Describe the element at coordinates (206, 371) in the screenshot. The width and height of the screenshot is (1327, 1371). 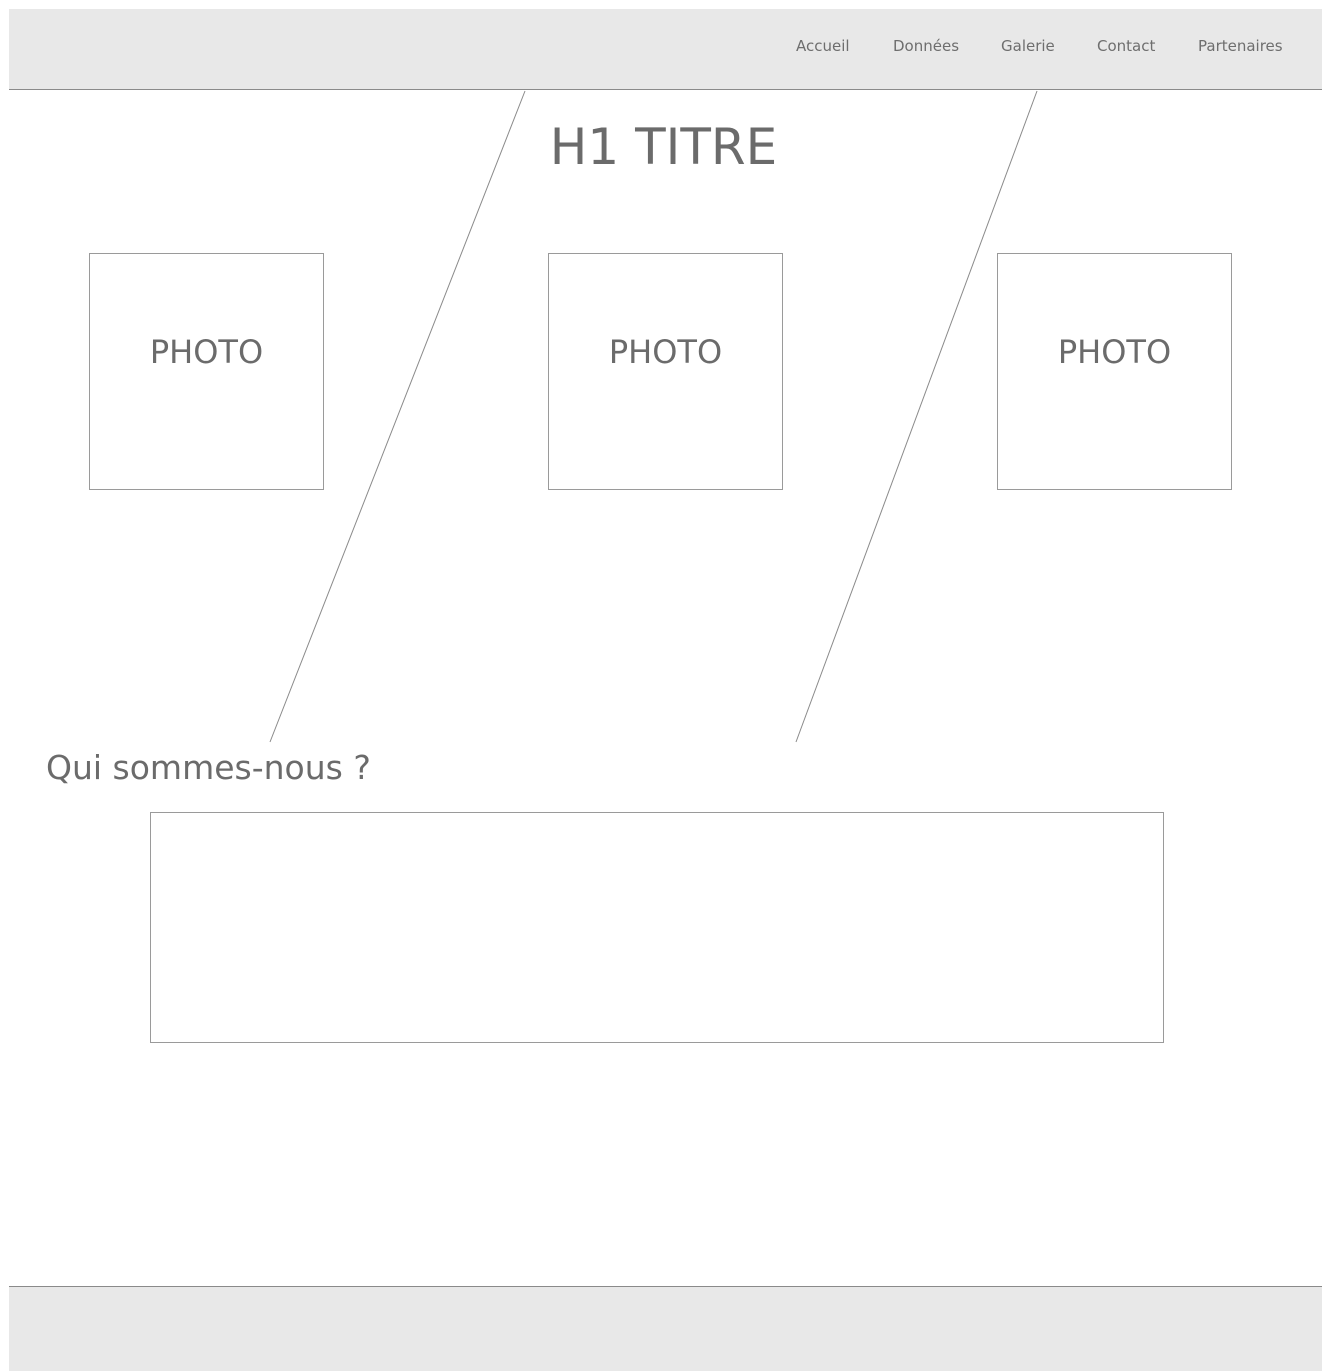
I see `photo-placeholder-1: PHOTO` at that location.